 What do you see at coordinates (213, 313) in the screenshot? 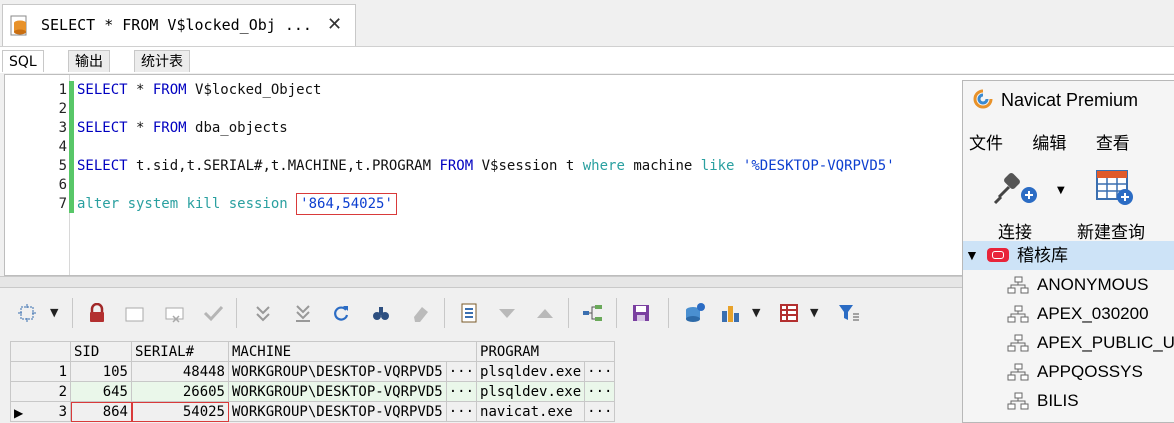
I see `post-changes-icon` at bounding box center [213, 313].